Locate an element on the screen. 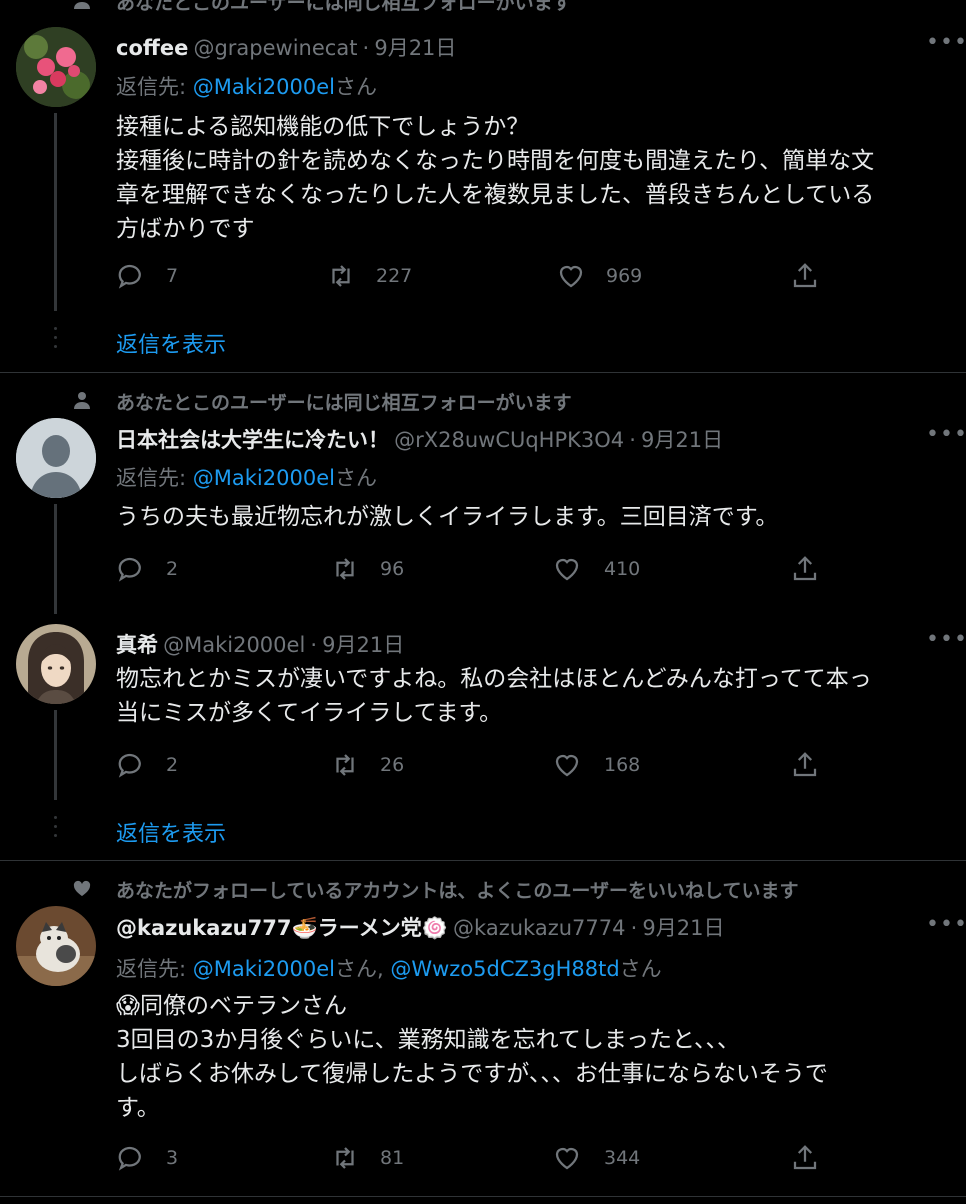  reply-prefix: 返信先: is located at coordinates (151, 478).